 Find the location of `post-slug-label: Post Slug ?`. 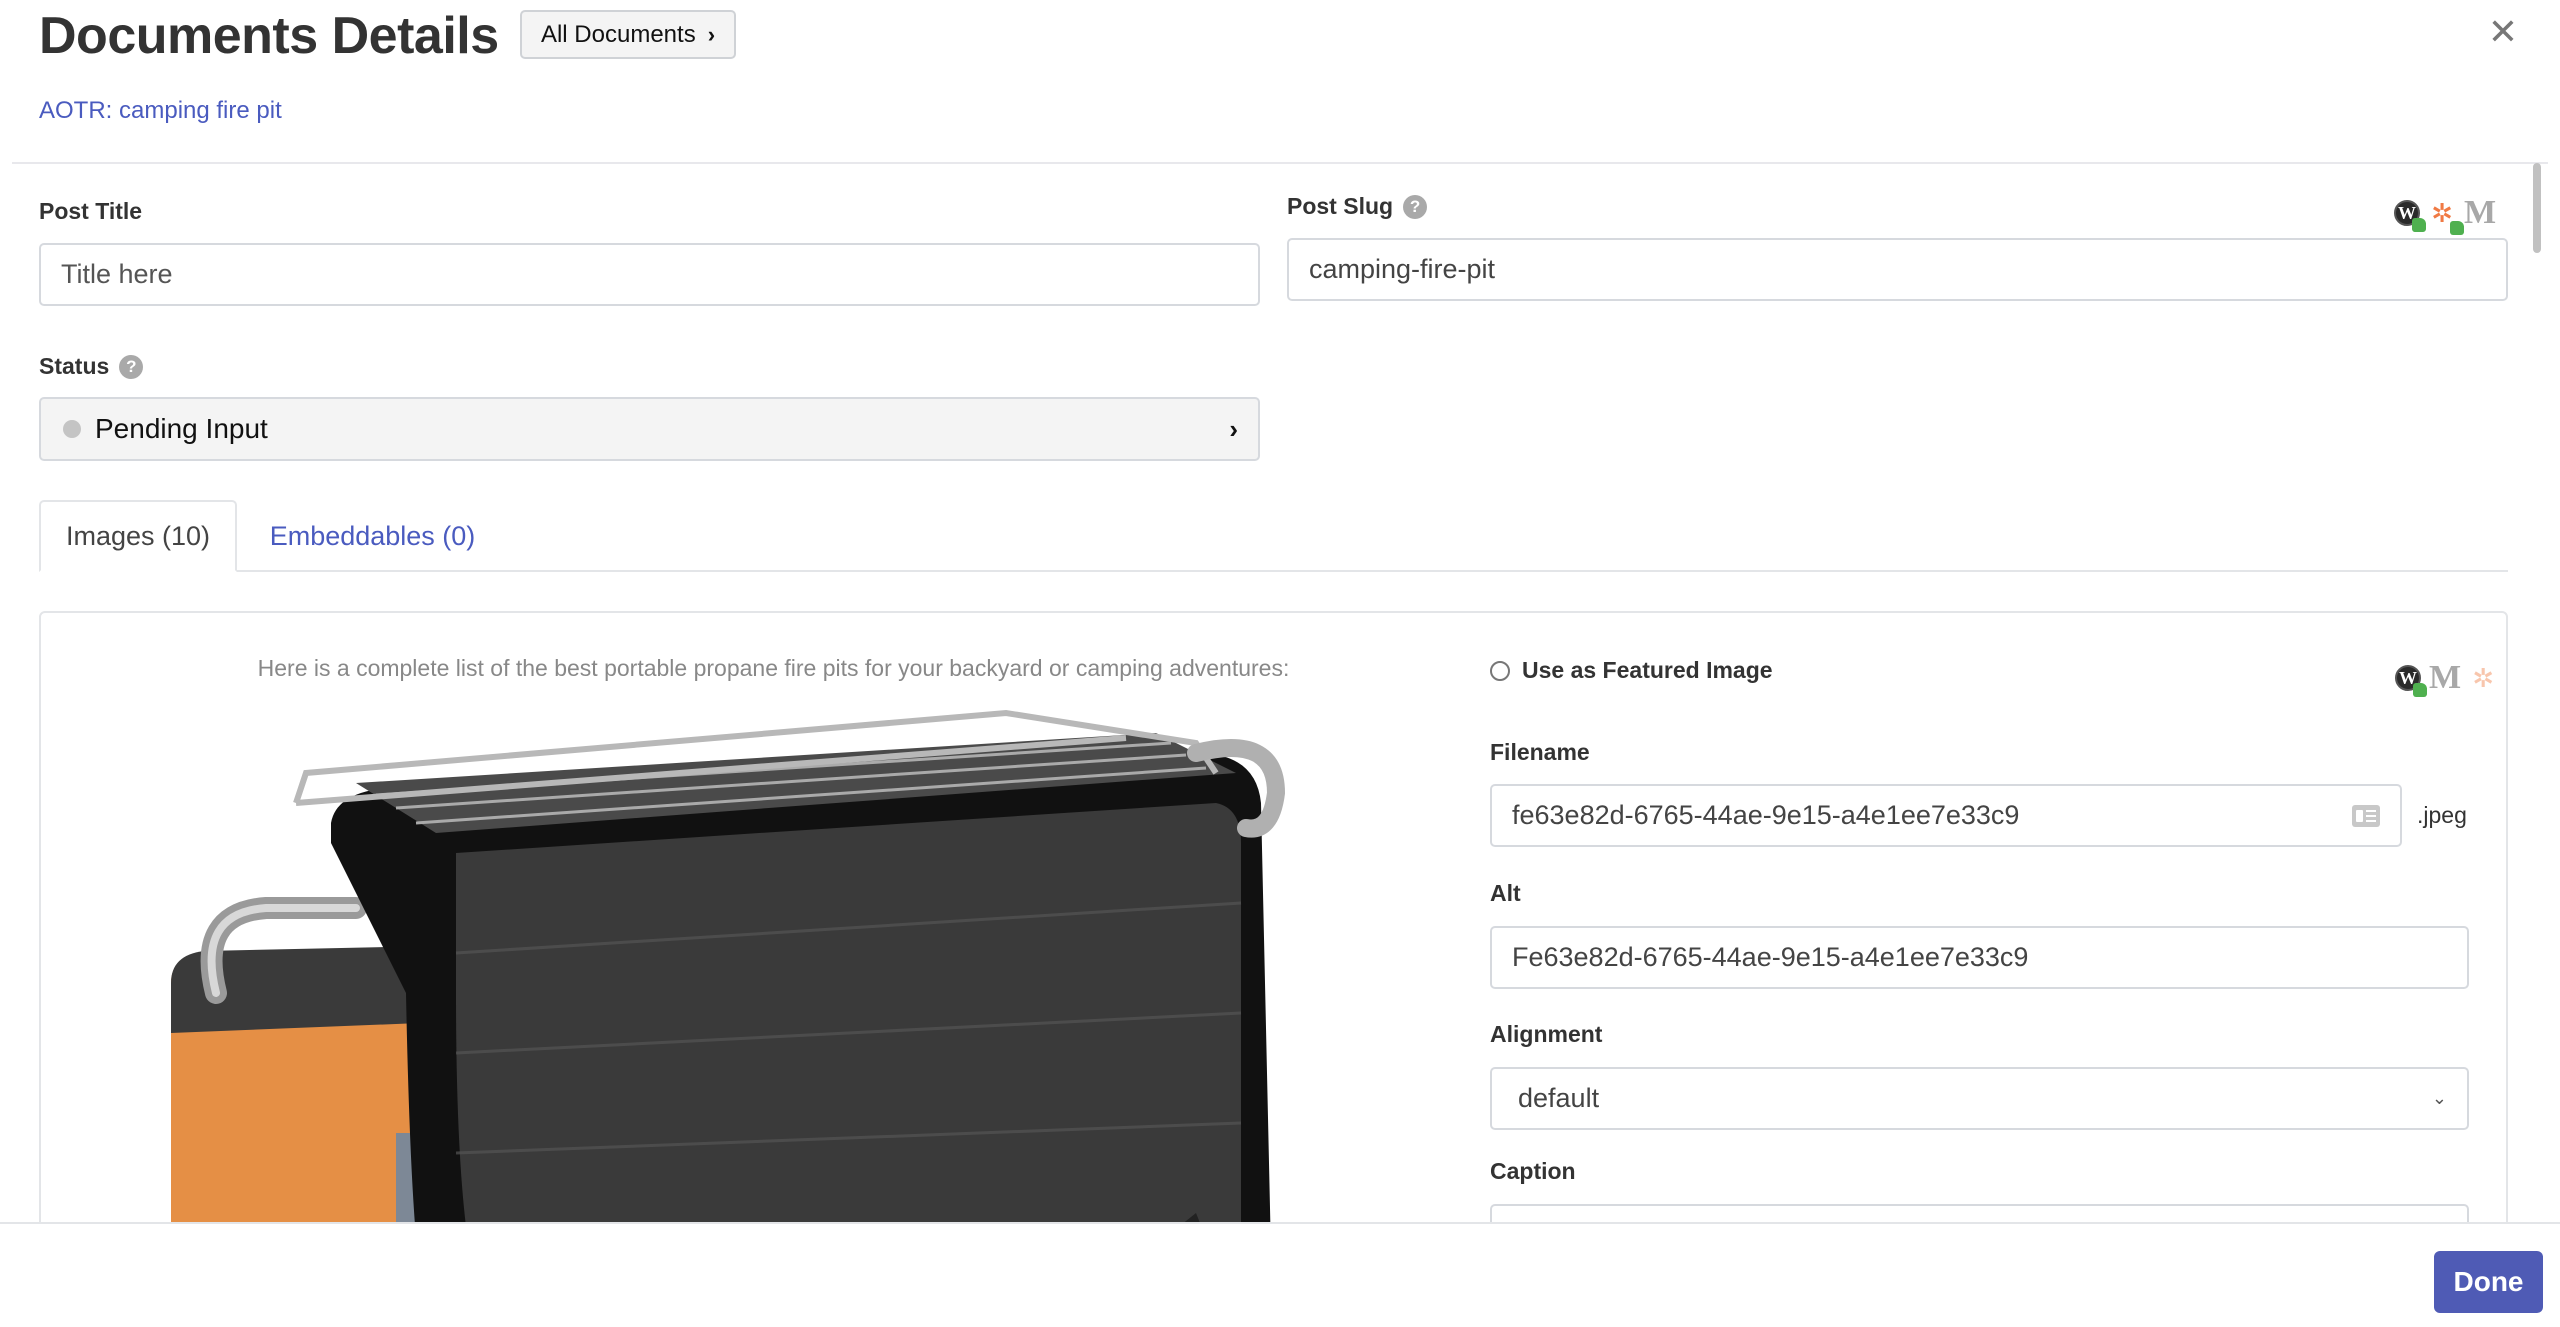

post-slug-label: Post Slug ? is located at coordinates (1357, 206).